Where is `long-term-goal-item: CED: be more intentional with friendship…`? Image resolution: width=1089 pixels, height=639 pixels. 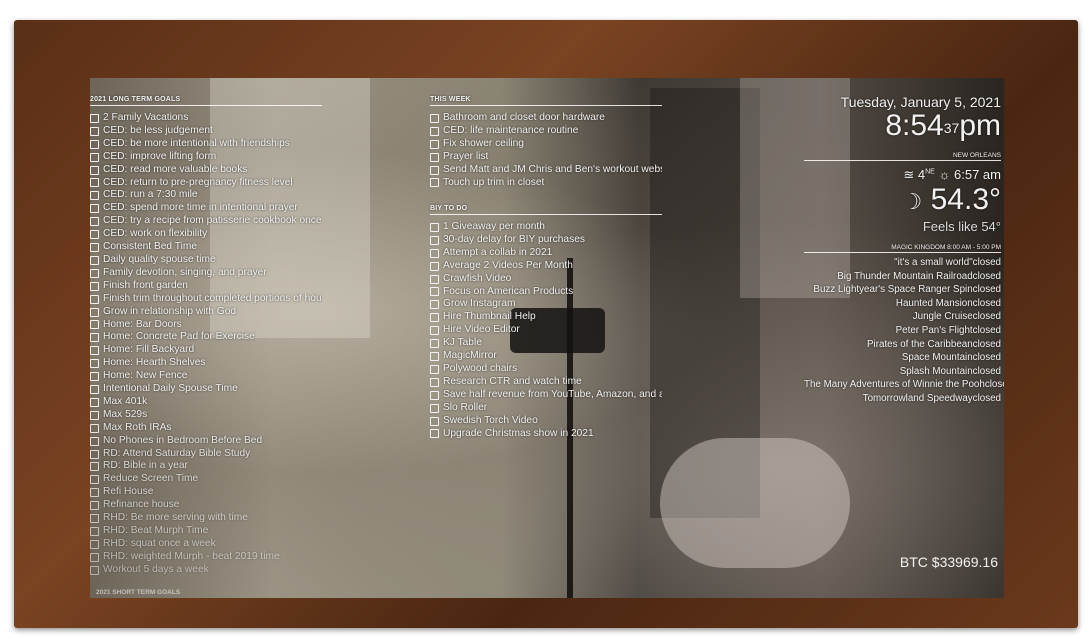
long-term-goal-item: CED: be more intentional with friendship… is located at coordinates (206, 144).